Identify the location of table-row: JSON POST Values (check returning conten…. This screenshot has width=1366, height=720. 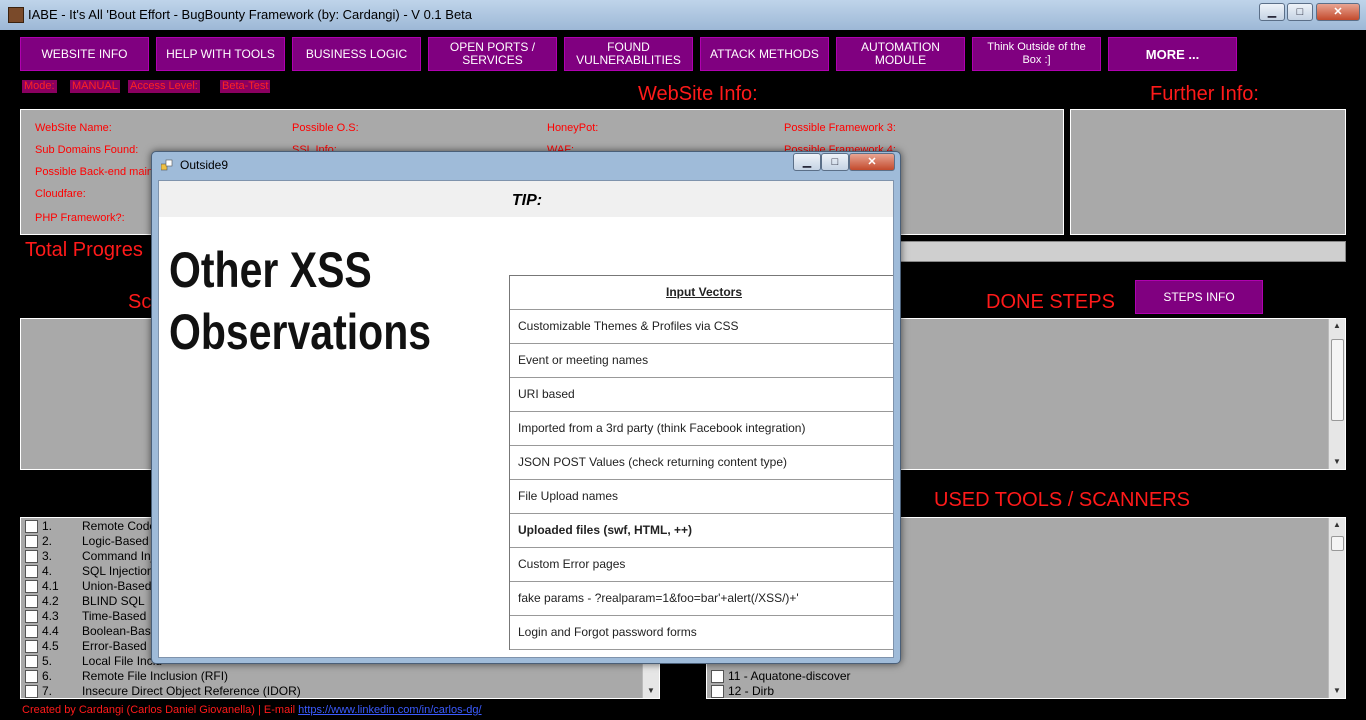
(701, 463).